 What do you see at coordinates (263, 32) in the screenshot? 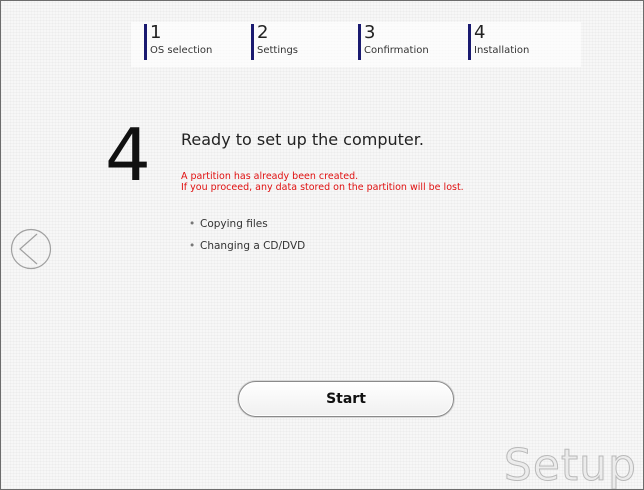
I see `step-number: 2` at bounding box center [263, 32].